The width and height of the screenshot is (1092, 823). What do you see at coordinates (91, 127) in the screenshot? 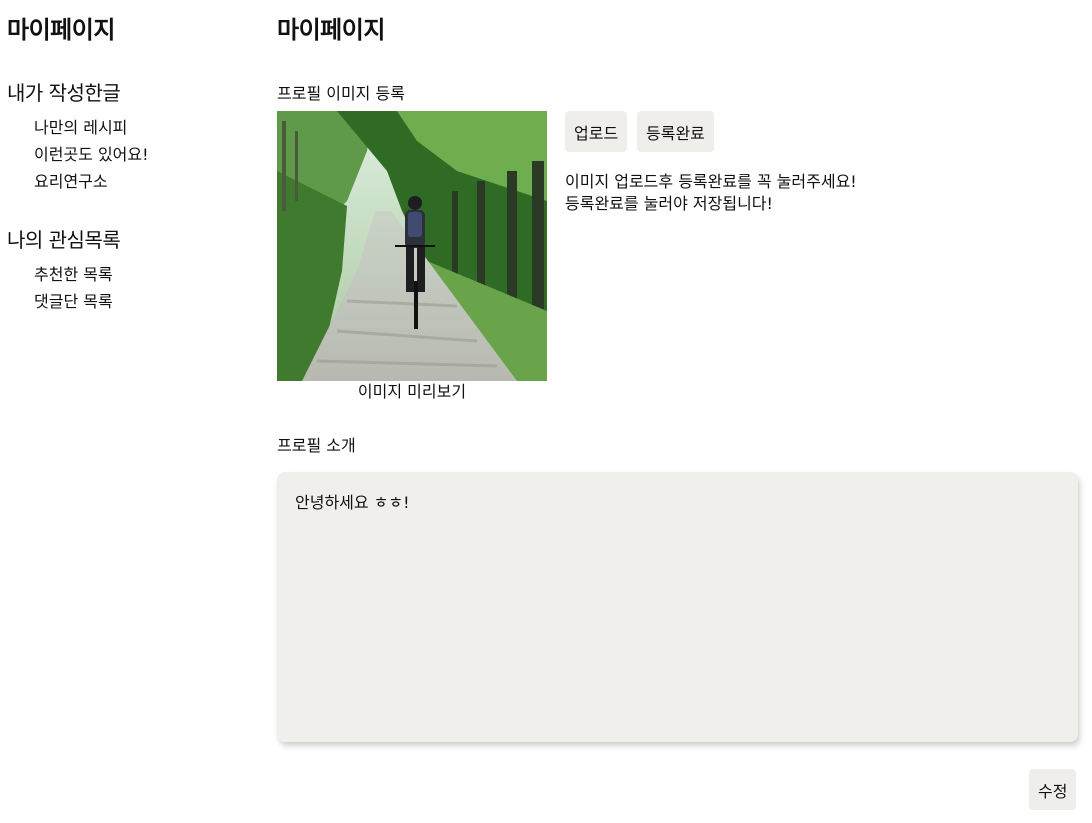
I see `sidebar-item-my-recipes: 나만의 레시피` at bounding box center [91, 127].